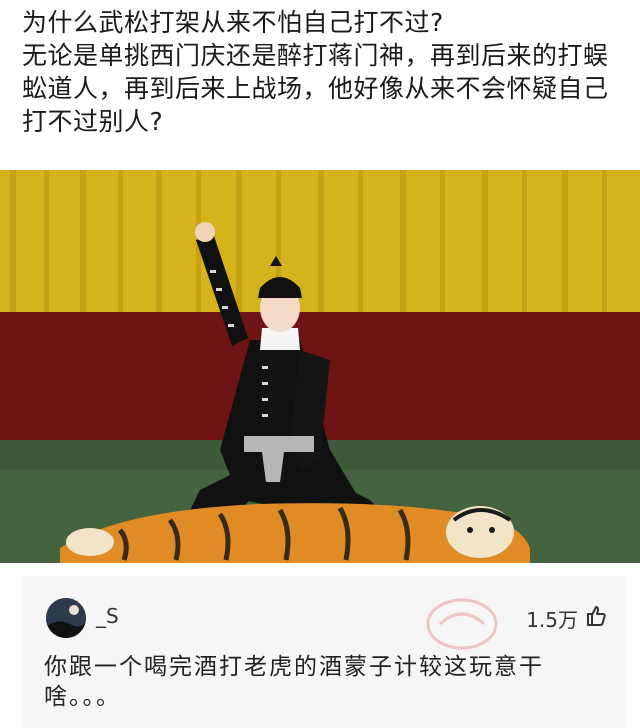 Image resolution: width=640 pixels, height=728 pixels. Describe the element at coordinates (462, 626) in the screenshot. I see `watermark-stamp` at that location.